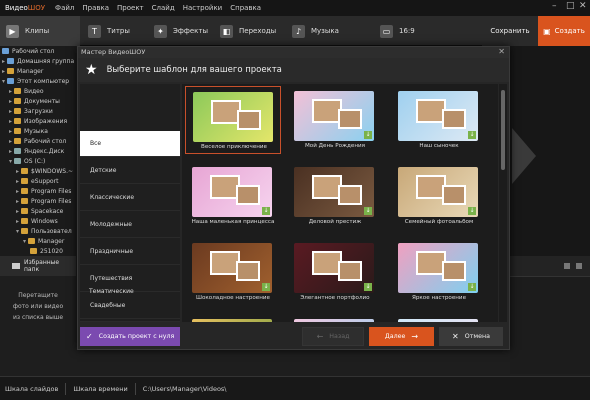 The width and height of the screenshot is (590, 400). I want to click on create-from-scratch-button: ✓ Создать проект с нуля, so click(130, 336).